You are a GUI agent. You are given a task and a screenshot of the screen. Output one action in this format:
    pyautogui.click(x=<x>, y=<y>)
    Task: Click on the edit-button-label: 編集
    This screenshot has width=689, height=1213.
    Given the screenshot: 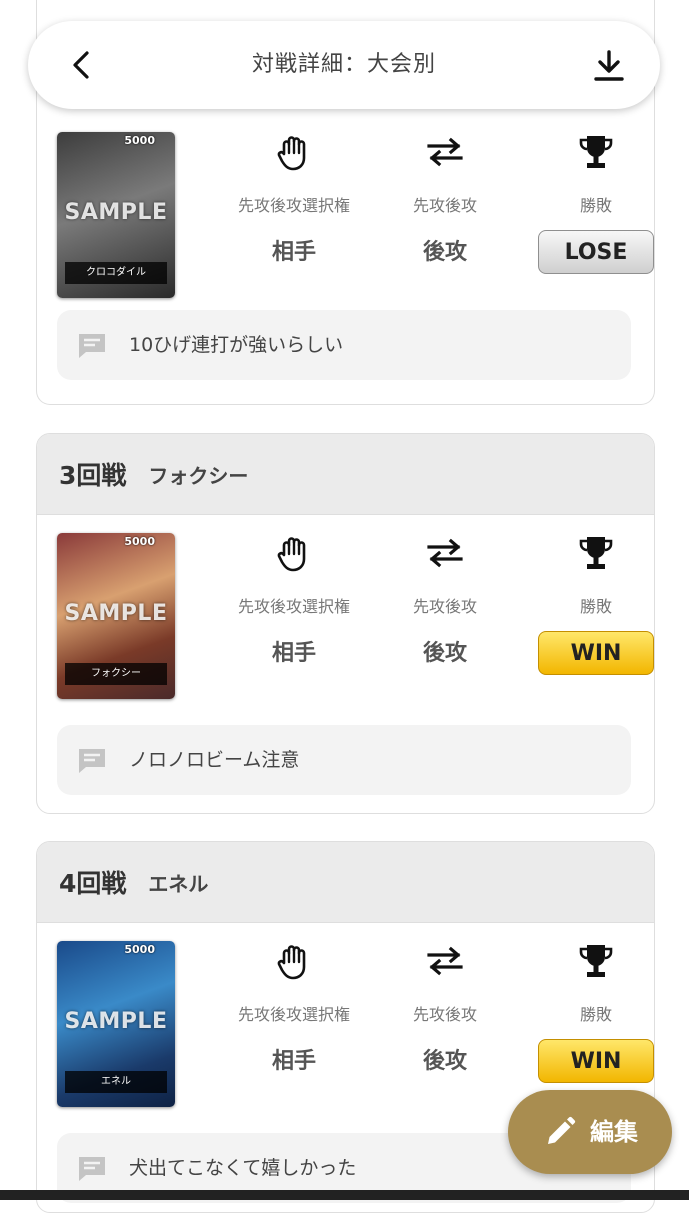 What is the action you would take?
    pyautogui.click(x=614, y=1132)
    